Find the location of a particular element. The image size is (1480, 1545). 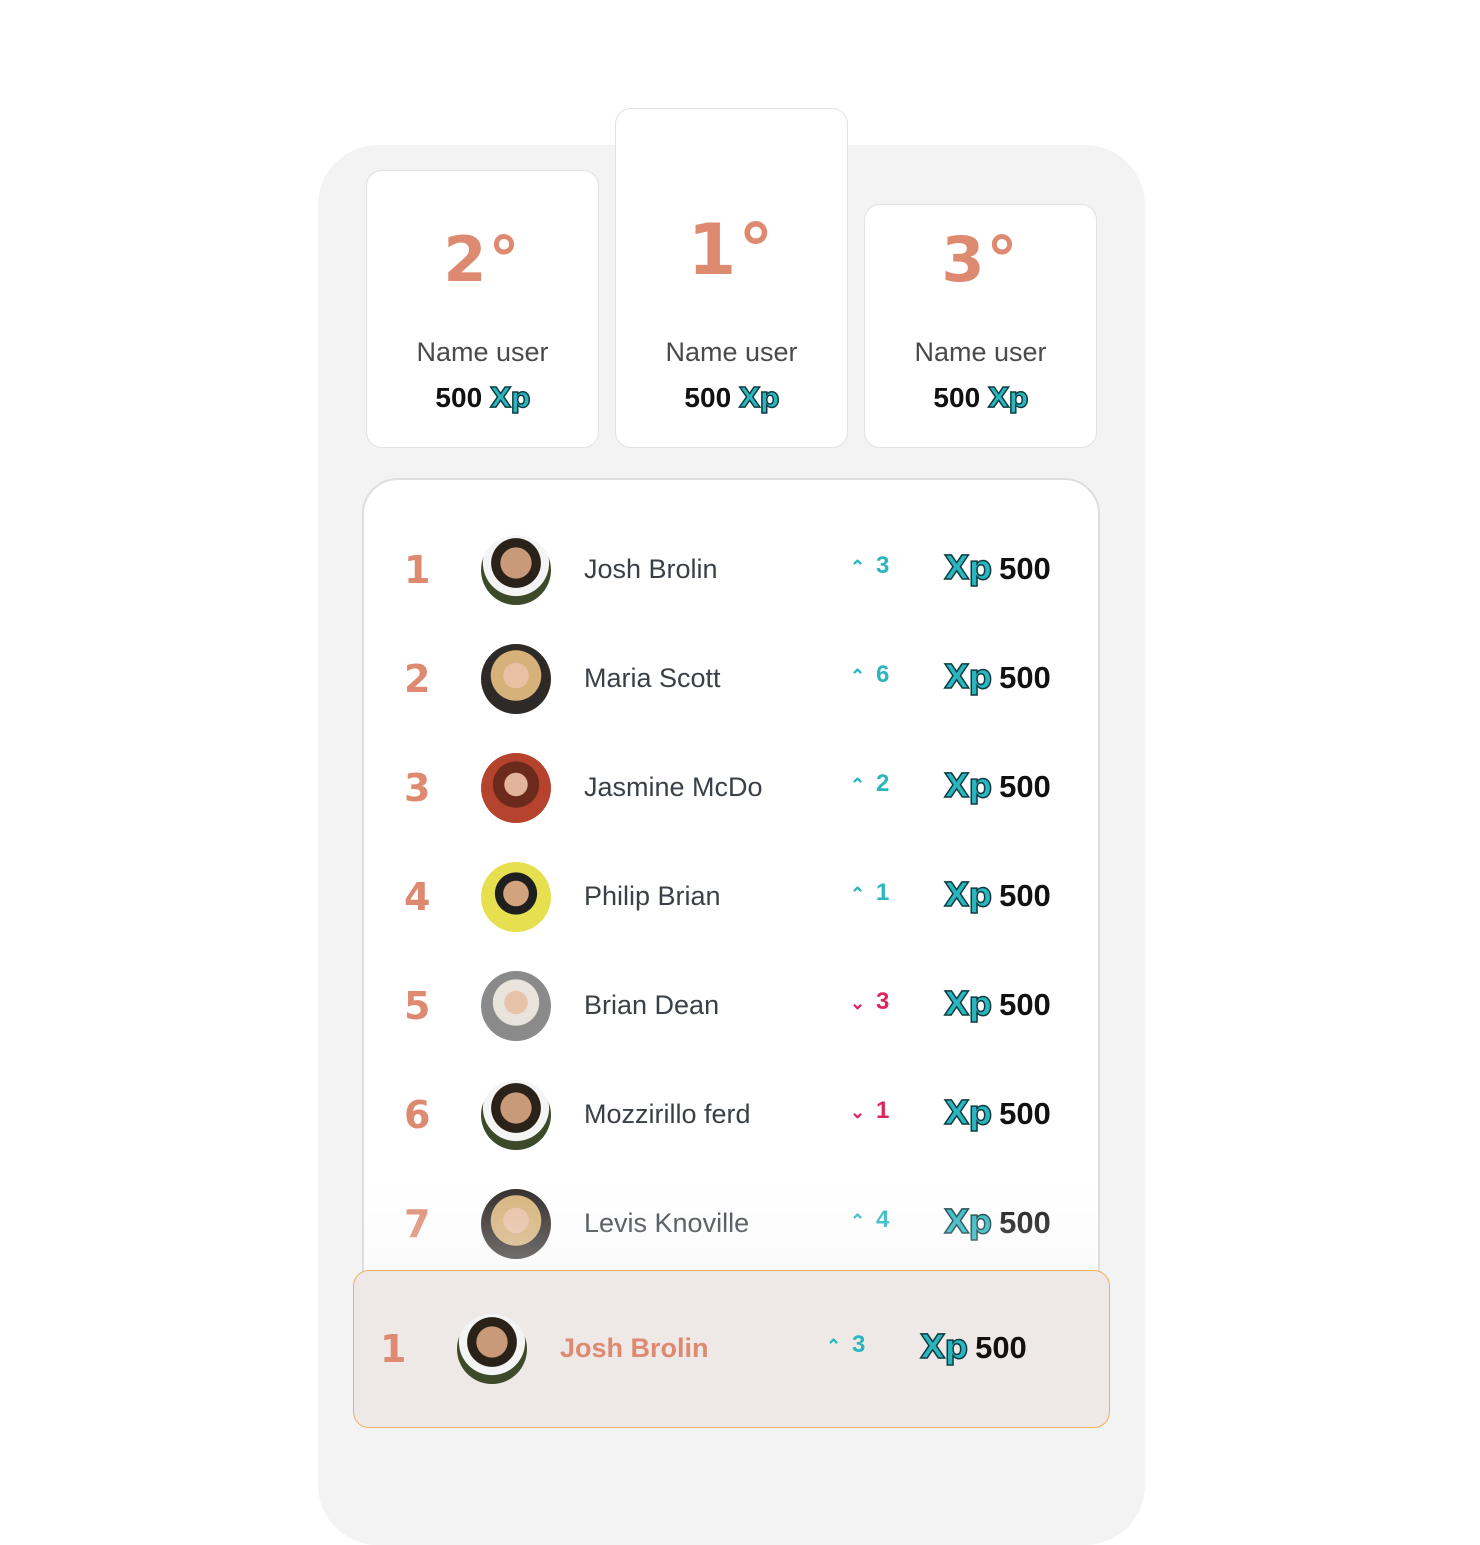

leaderboard-row: 6 Mozzirillo ferd ⌄ 1 Xp 500 is located at coordinates (731, 1115).